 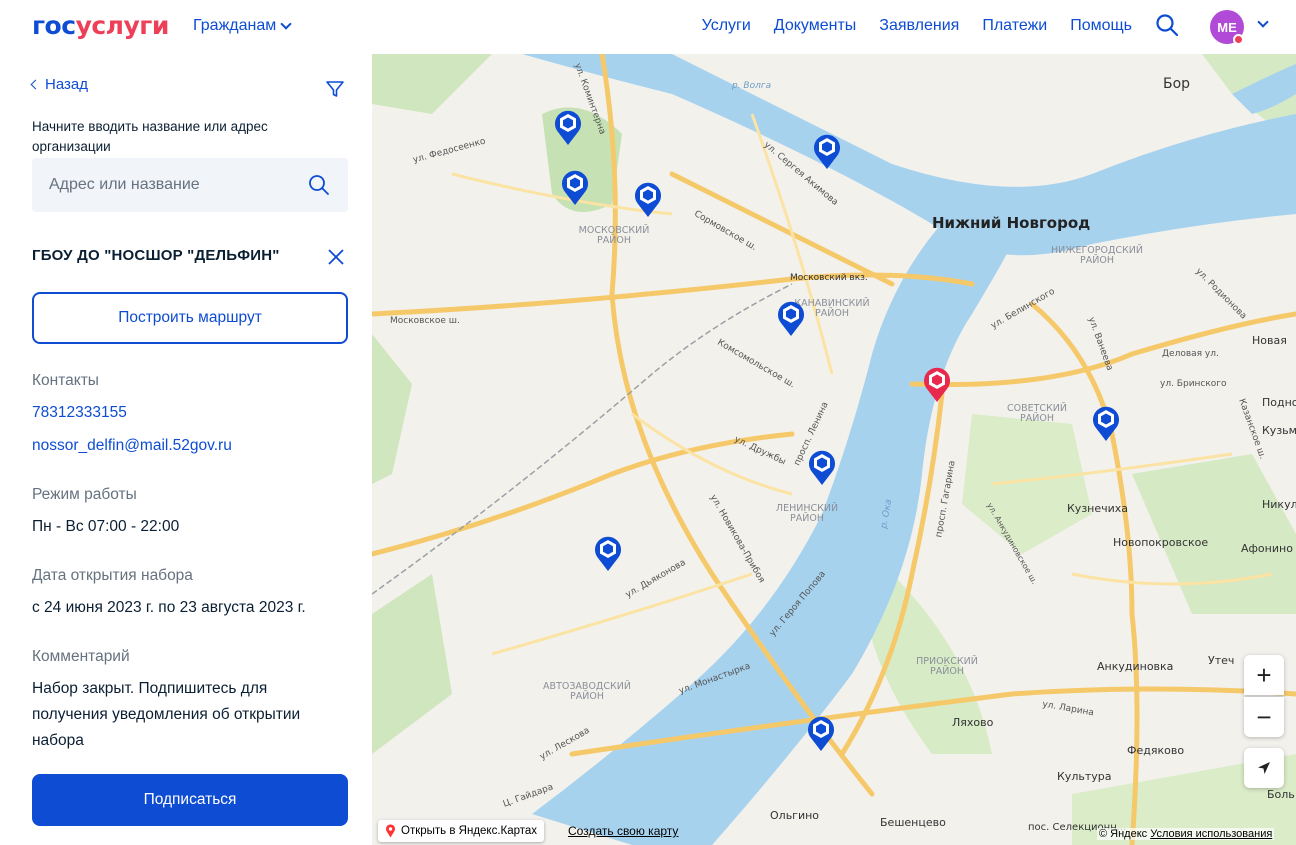 What do you see at coordinates (947, 666) in the screenshot?
I see `district-label: ПРИОКСКИЙ РАЙОН` at bounding box center [947, 666].